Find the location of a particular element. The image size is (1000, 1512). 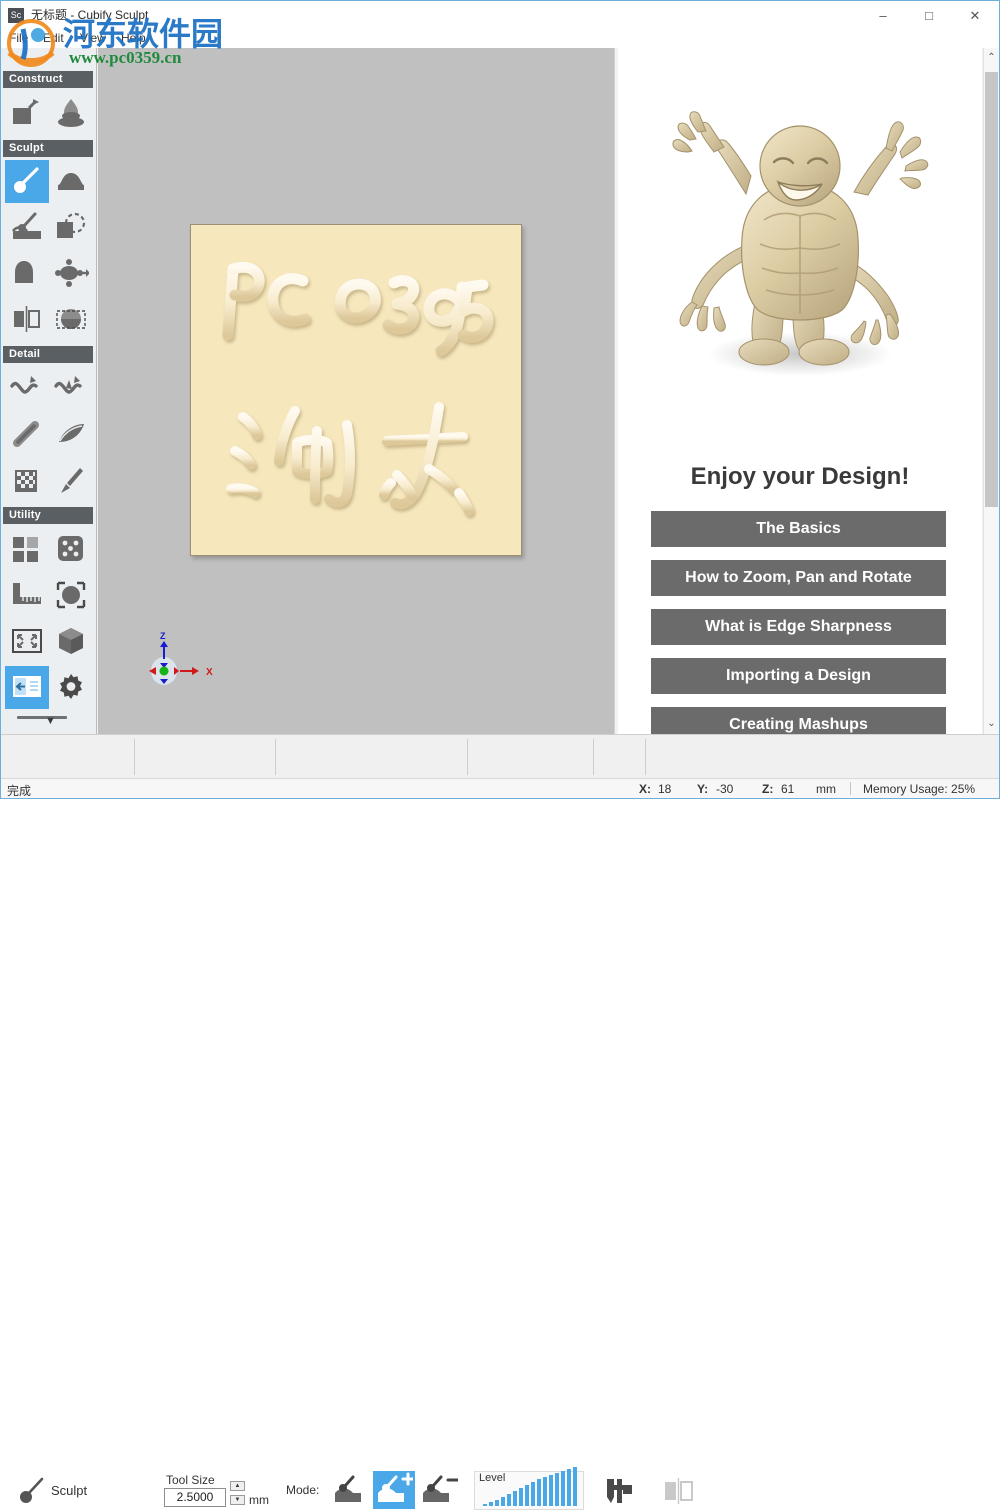

window-title: 无标题 - Cubify Sculpt is located at coordinates (90, 15).